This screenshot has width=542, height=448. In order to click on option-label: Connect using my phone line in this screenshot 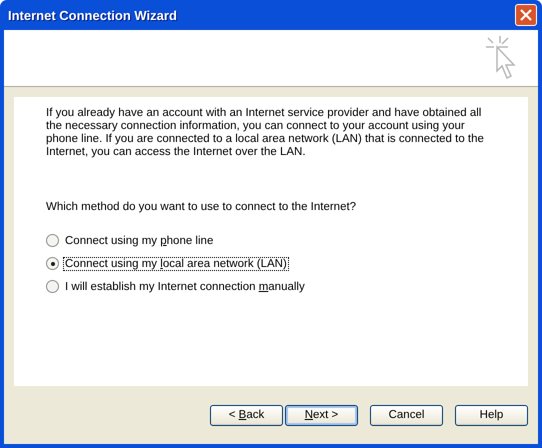, I will do `click(139, 240)`.